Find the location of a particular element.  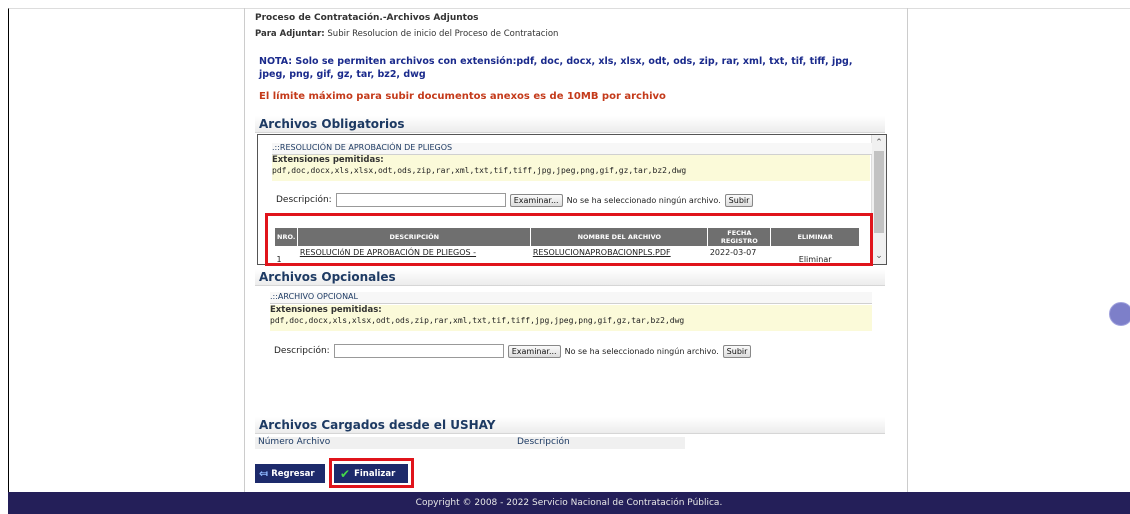

cargados-header-row: Número Archivo Descripción is located at coordinates (470, 443).